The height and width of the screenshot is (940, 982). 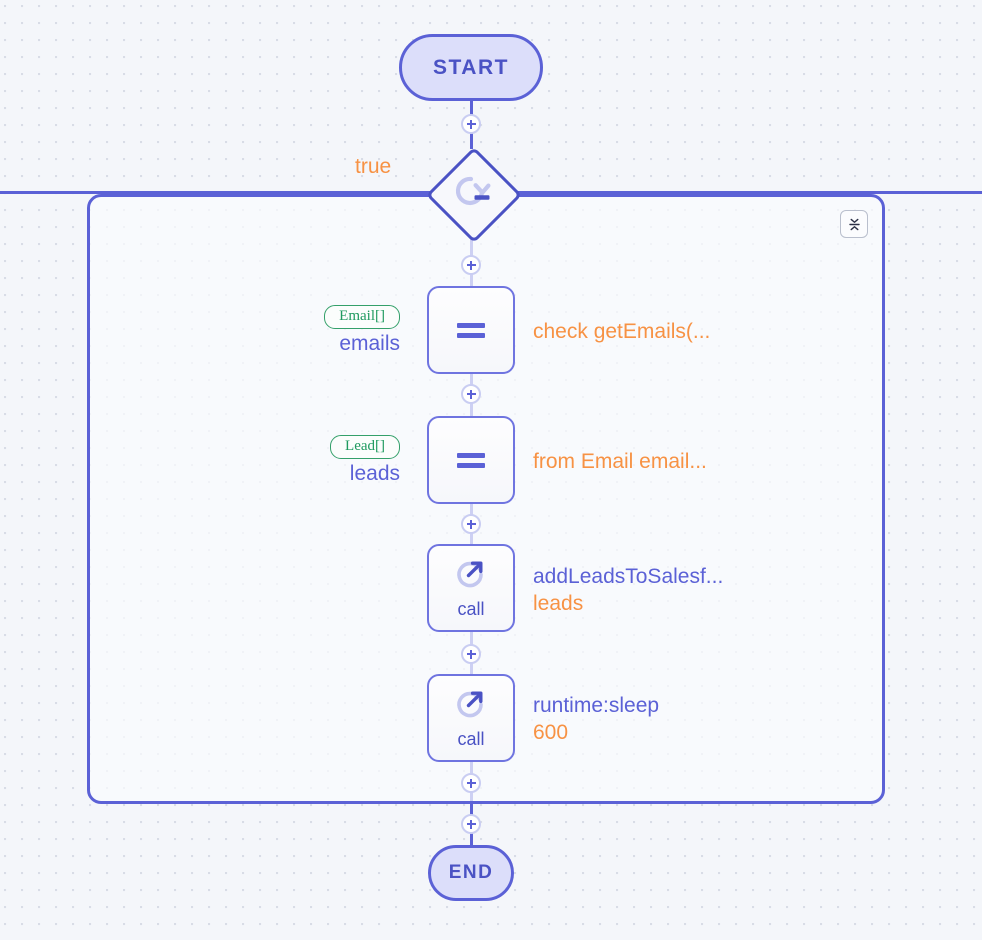 What do you see at coordinates (369, 343) in the screenshot?
I see `assign-emails-variable-name: emails` at bounding box center [369, 343].